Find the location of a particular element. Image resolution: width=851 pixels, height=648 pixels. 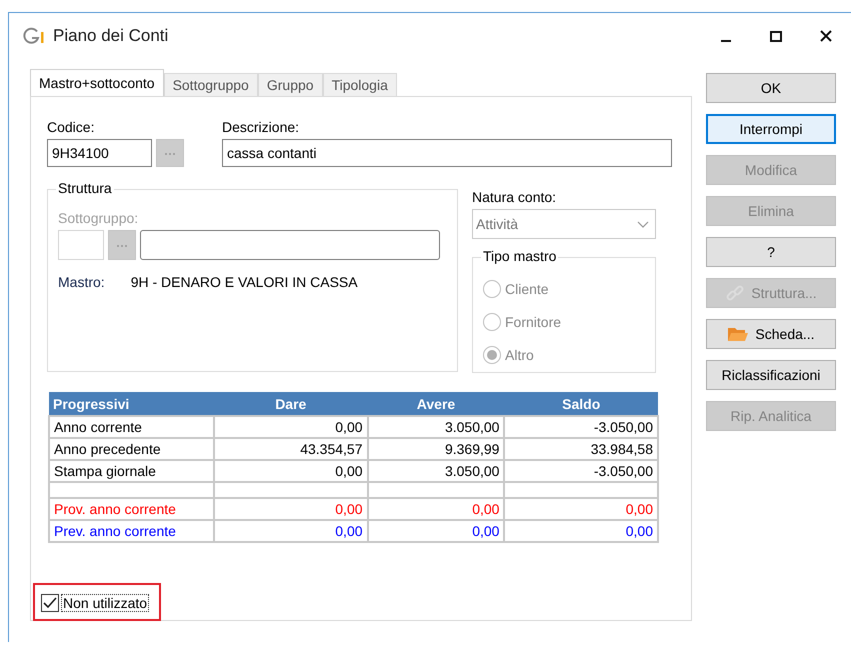

action-button: OK is located at coordinates (771, 88).